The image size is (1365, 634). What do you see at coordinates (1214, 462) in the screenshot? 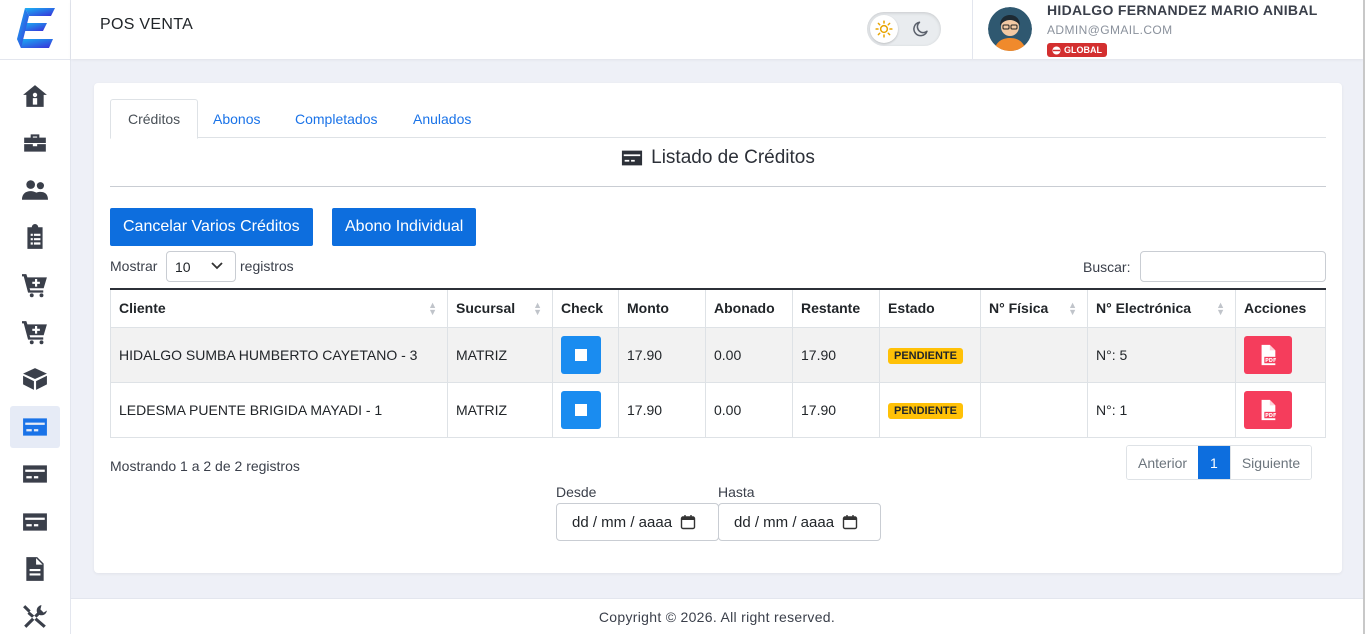
I see `pagination-page-1: 1` at bounding box center [1214, 462].